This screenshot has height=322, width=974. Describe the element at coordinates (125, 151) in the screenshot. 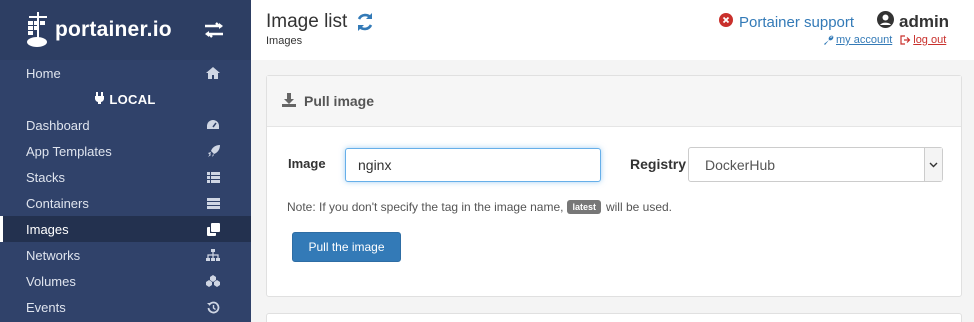

I see `sidebar-item-app-templates: App Templates` at that location.